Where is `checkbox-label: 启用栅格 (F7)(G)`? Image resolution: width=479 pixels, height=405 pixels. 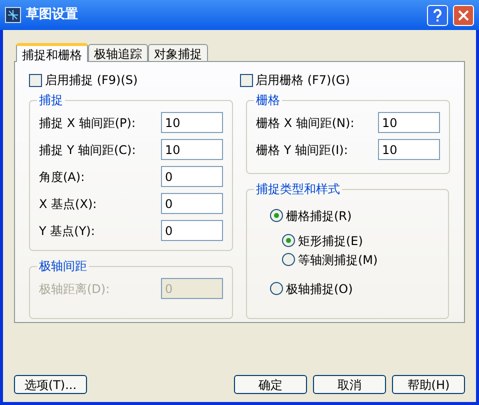
checkbox-label: 启用栅格 (F7)(G) is located at coordinates (303, 80).